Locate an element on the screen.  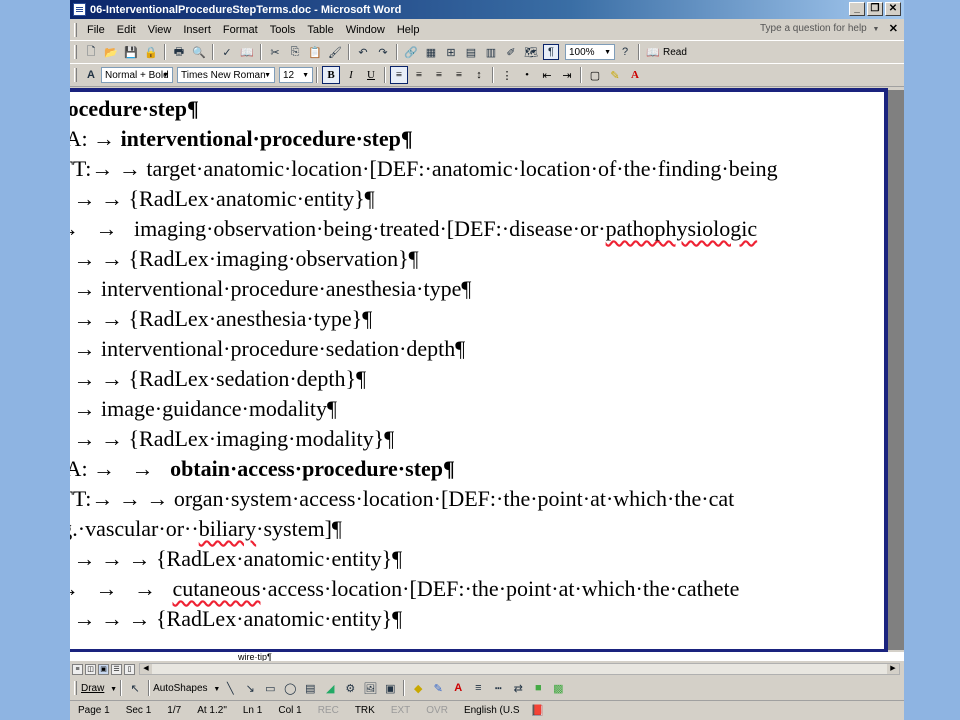
menu-window: Window is located at coordinates (365, 30).